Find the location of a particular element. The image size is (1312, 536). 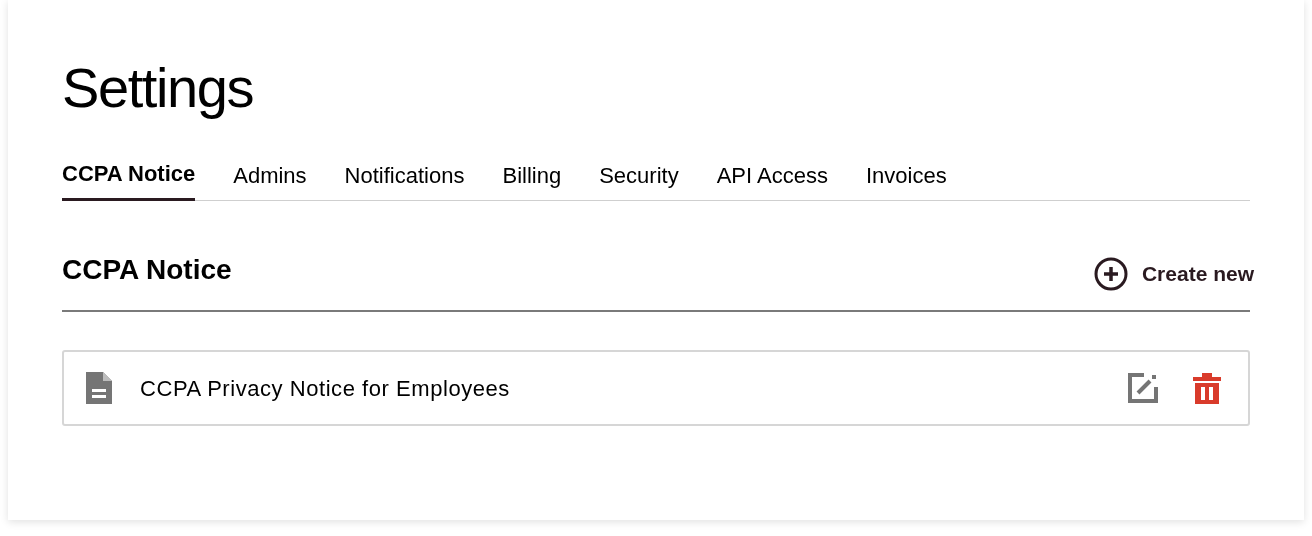

tab: Security is located at coordinates (639, 181).